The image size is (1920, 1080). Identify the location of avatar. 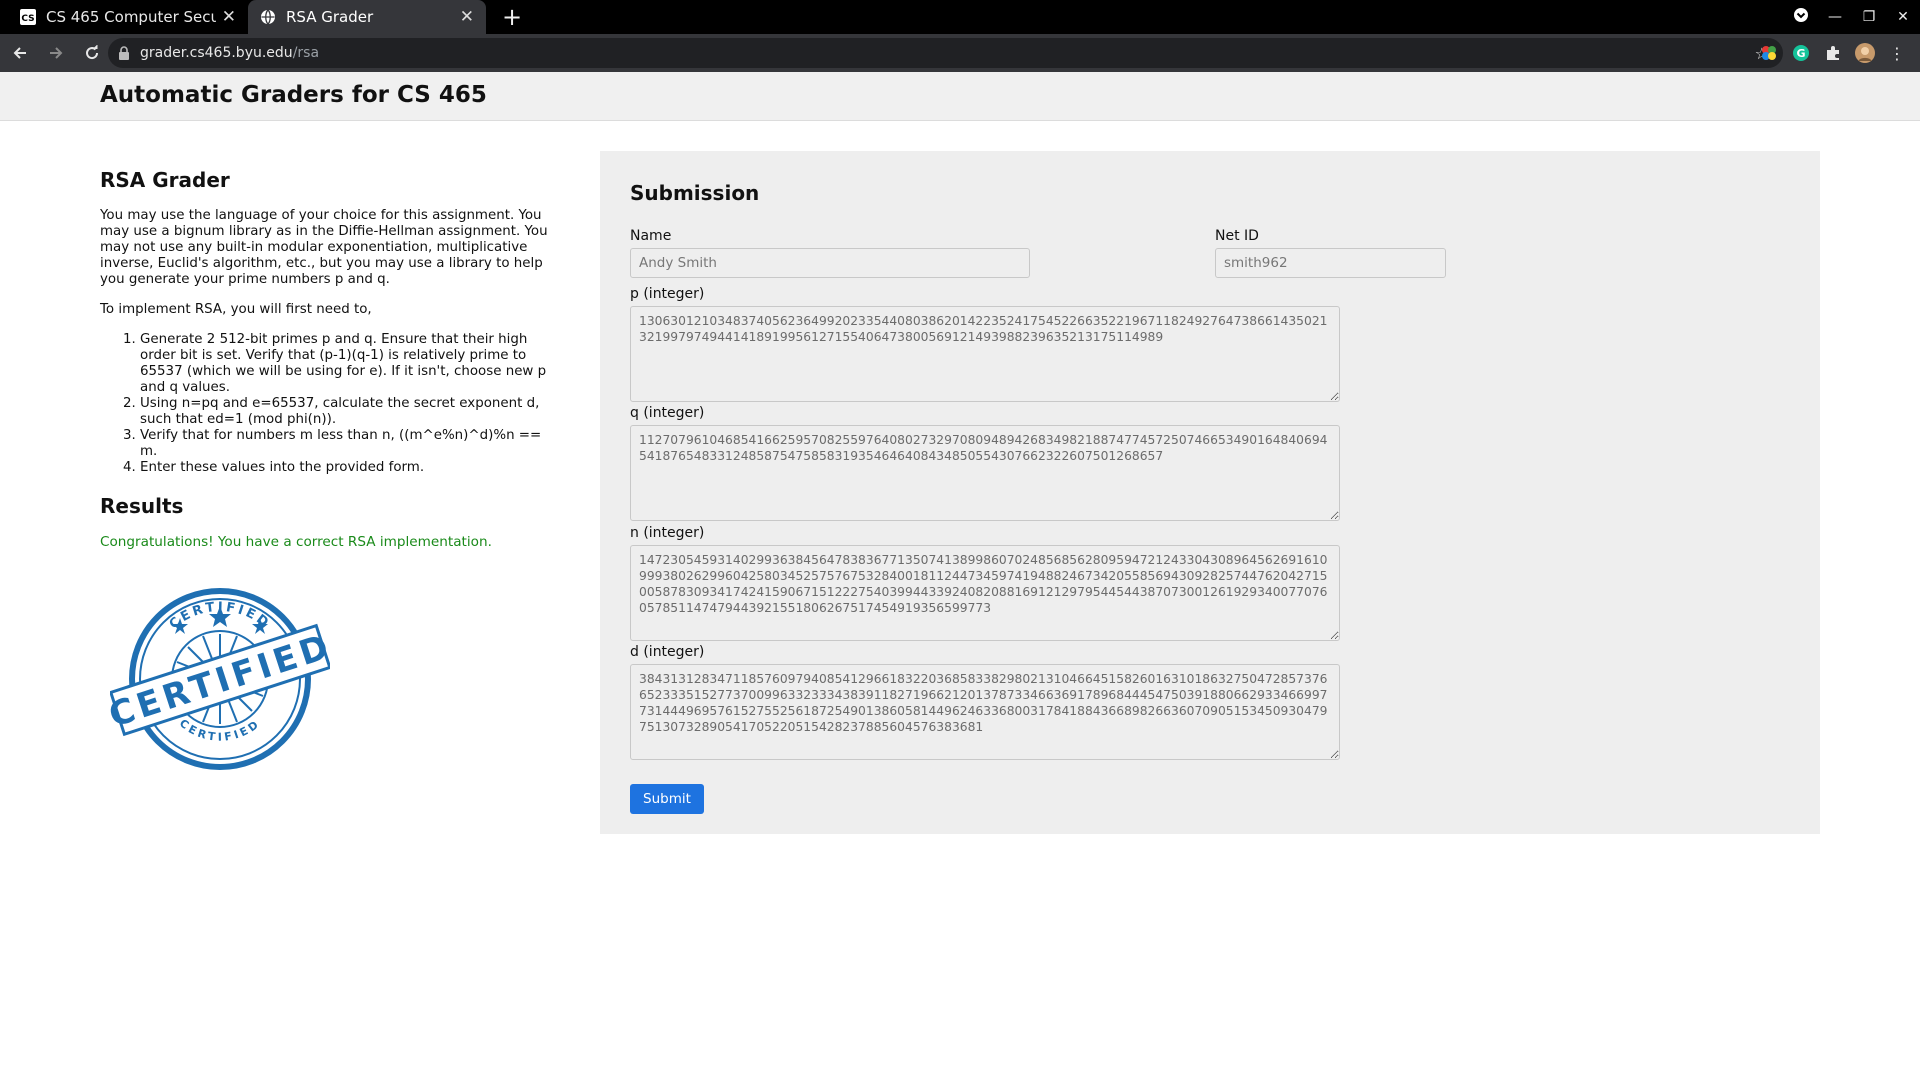
(1865, 53).